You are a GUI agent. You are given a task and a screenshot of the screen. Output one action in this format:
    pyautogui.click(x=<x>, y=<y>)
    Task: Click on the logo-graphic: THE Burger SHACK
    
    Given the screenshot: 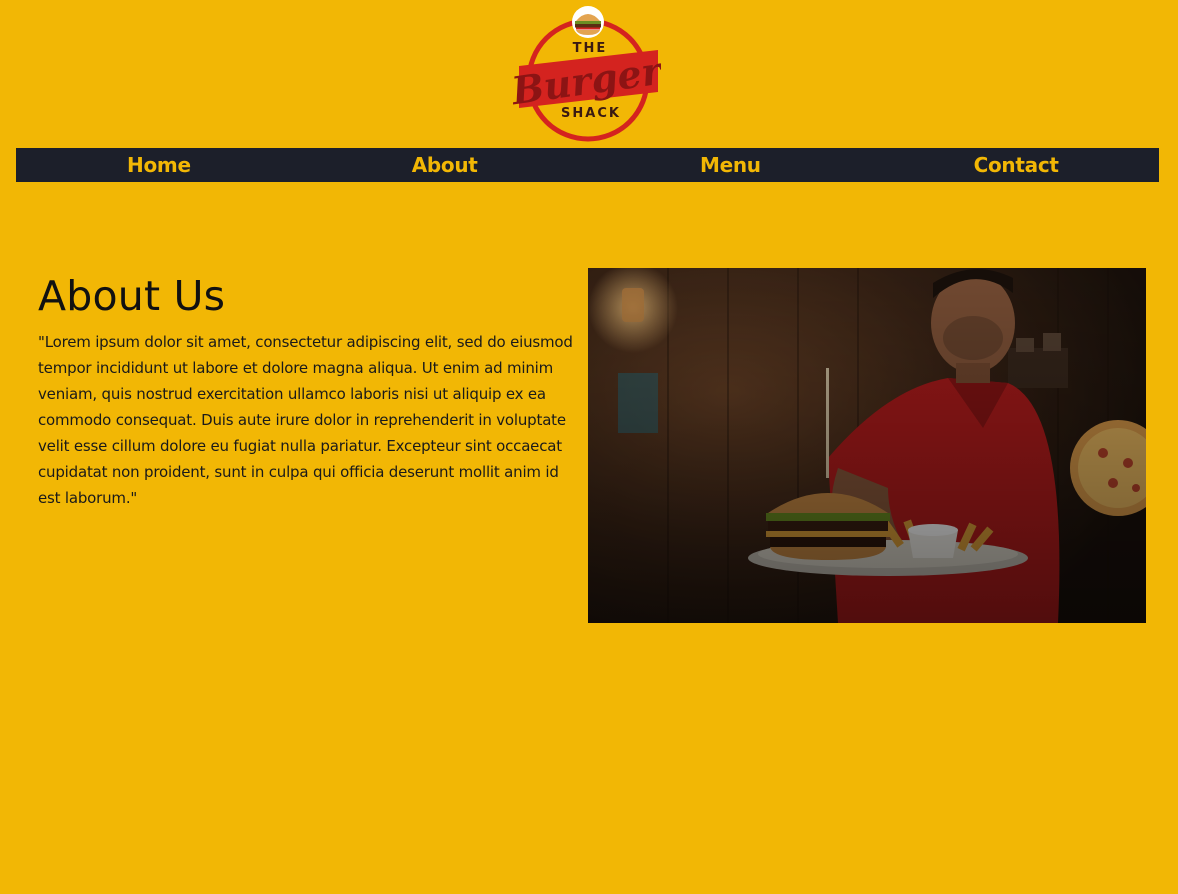 What is the action you would take?
    pyautogui.click(x=587, y=74)
    